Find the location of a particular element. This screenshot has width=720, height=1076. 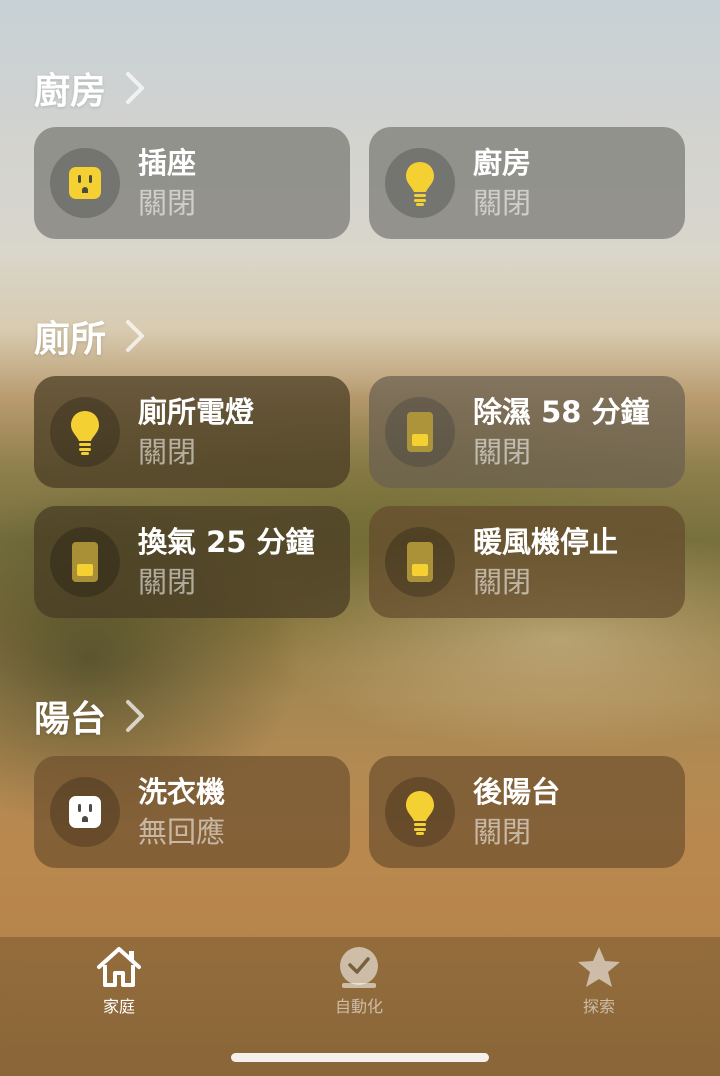

accessory-name: 暖風機停止 is located at coordinates (546, 542).